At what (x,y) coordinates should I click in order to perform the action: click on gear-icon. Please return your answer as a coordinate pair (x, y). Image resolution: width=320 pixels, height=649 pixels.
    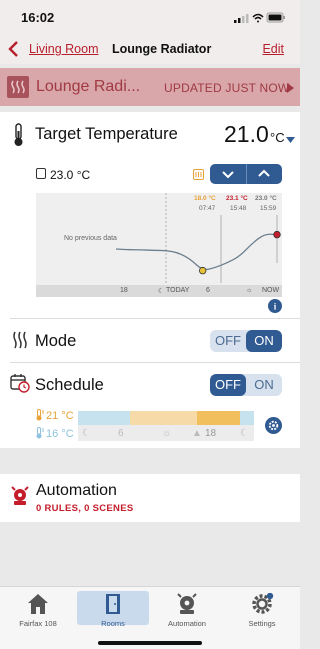
    Looking at the image, I should click on (263, 604).